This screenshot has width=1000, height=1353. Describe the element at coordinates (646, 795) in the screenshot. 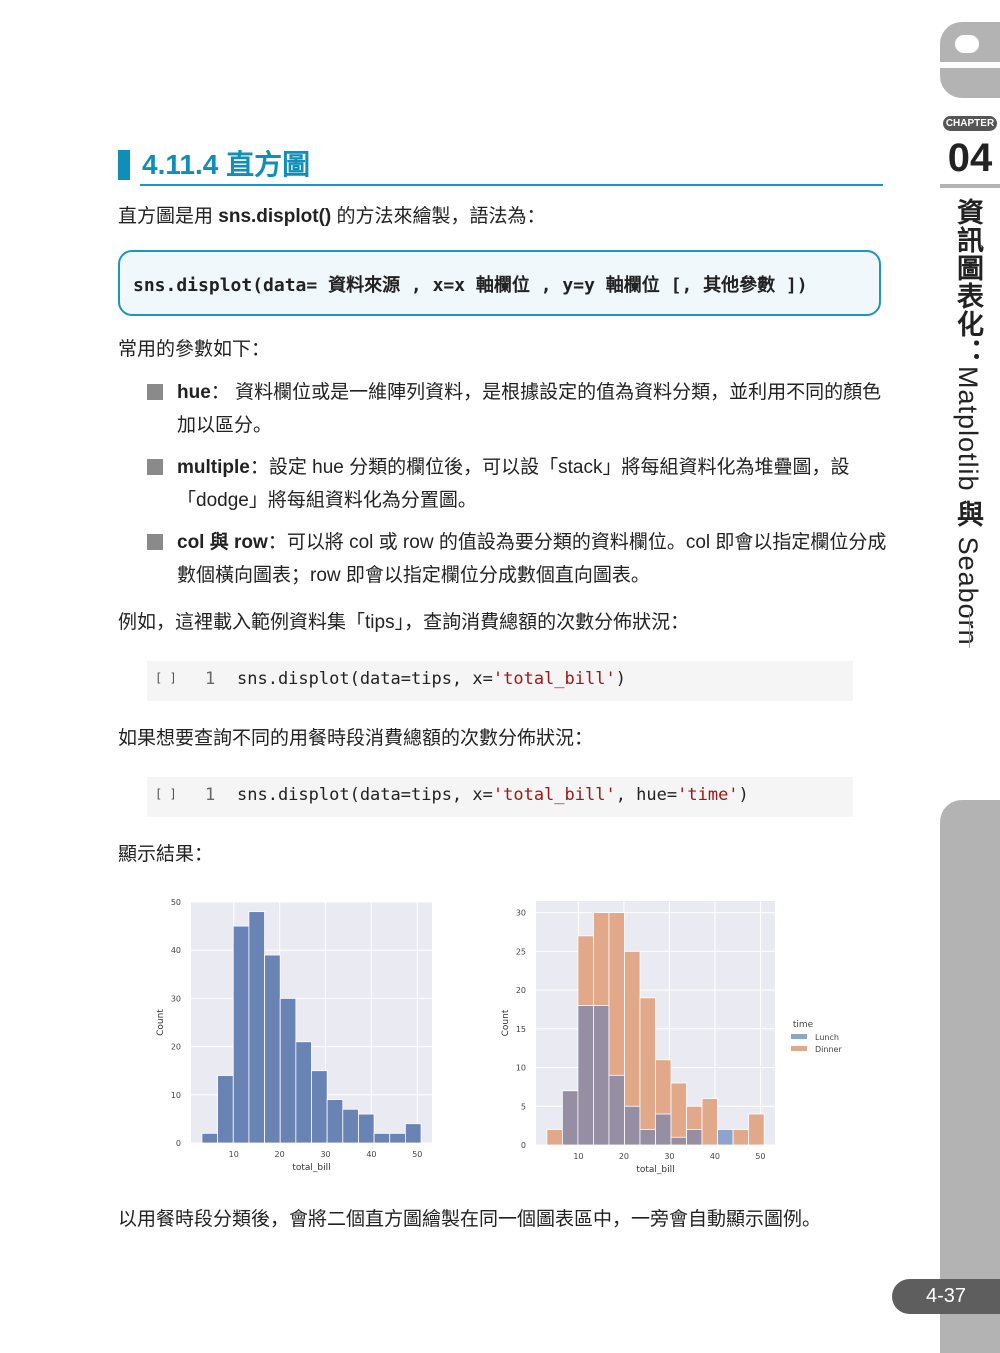

I see `code-token: , hue=` at that location.